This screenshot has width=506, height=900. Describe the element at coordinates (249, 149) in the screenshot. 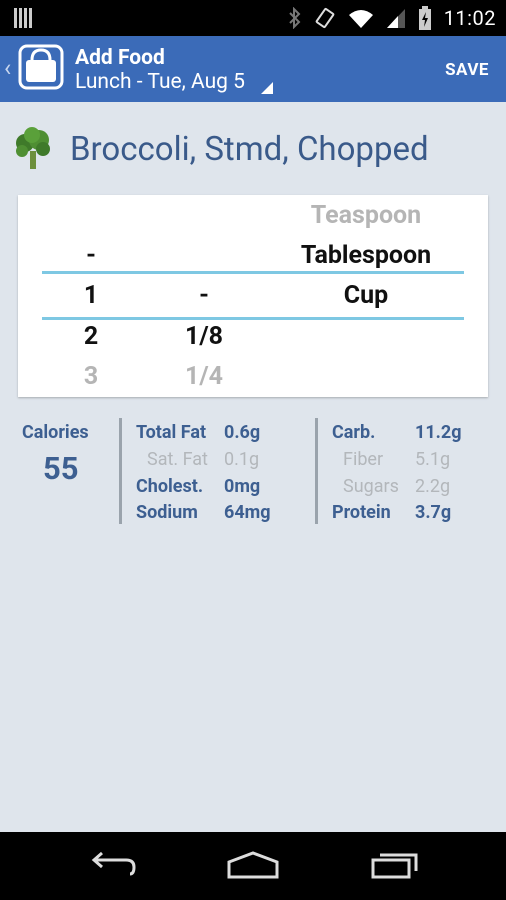

I see `food-name: Broccoli, Stmd, Chopped` at that location.